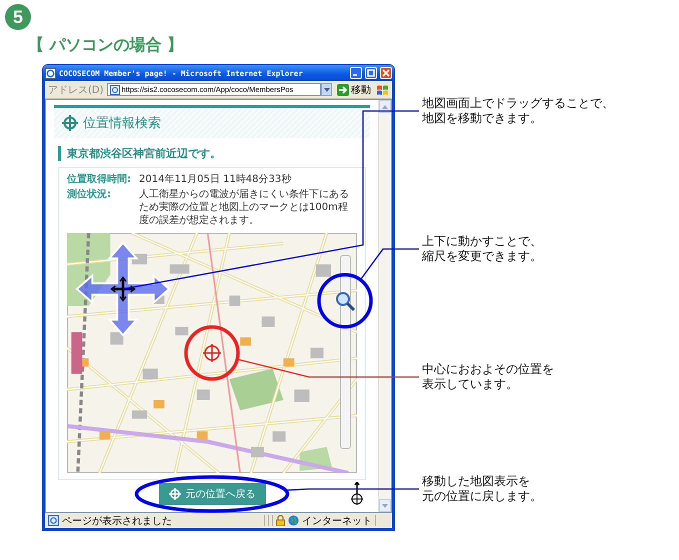  Describe the element at coordinates (518, 111) in the screenshot. I see `callout-text: 地図画面上でドラッグすることで、 地図を移動できます。` at that location.